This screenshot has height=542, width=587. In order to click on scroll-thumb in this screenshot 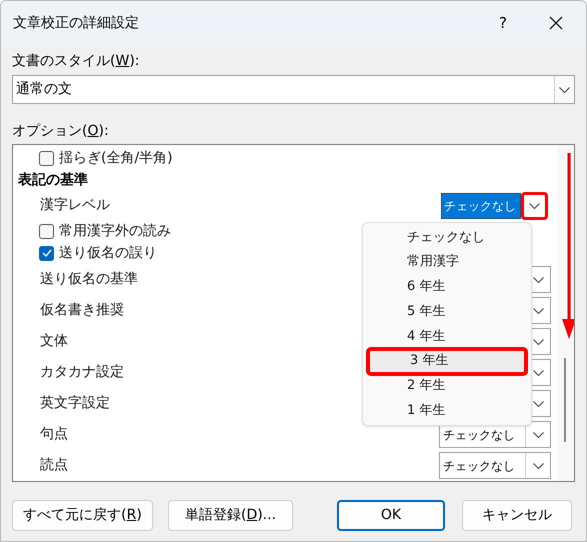, I will do `click(565, 400)`.